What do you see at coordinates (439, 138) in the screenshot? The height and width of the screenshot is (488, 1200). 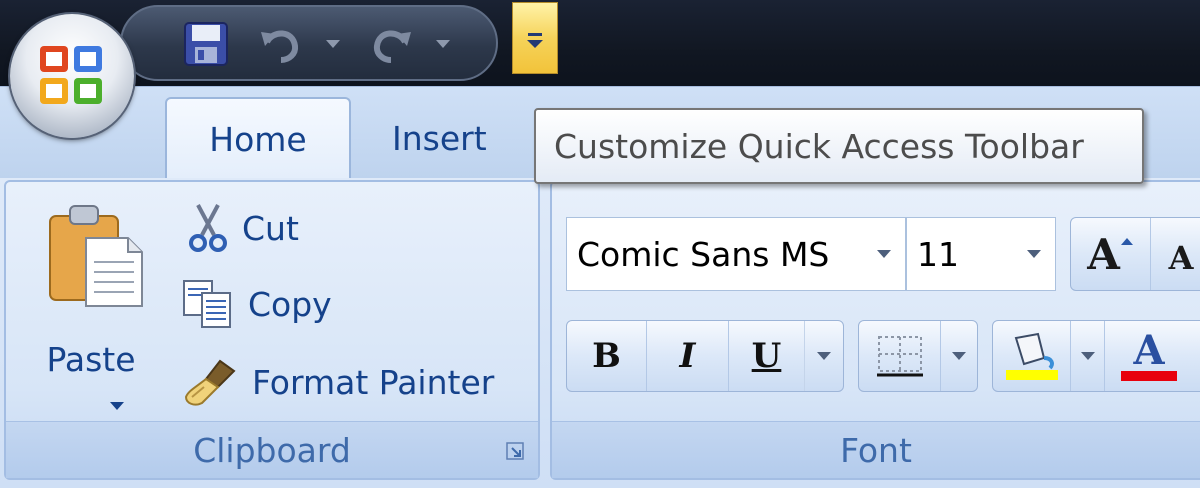 I see `tab-insert: Insert` at bounding box center [439, 138].